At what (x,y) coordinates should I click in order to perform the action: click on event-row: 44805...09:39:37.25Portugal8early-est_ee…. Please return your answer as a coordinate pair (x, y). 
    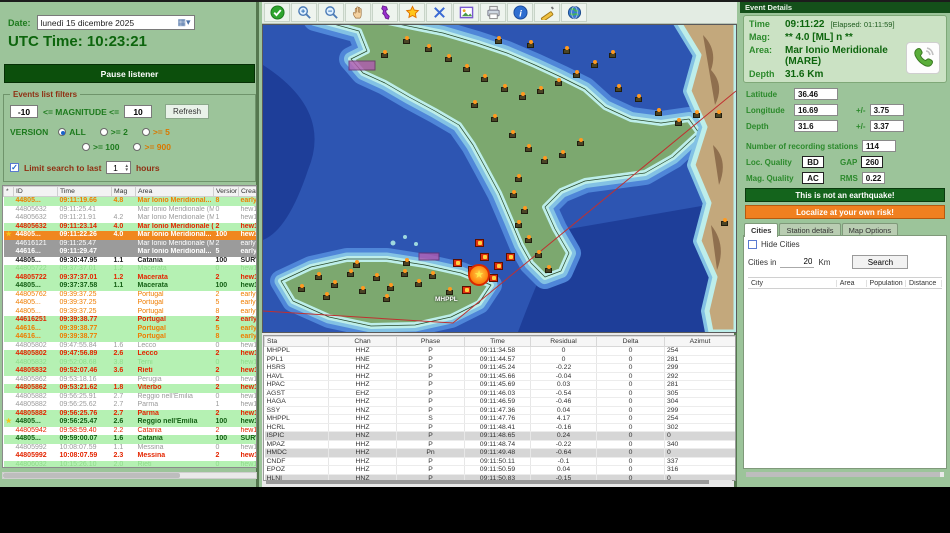
    Looking at the image, I should click on (129, 311).